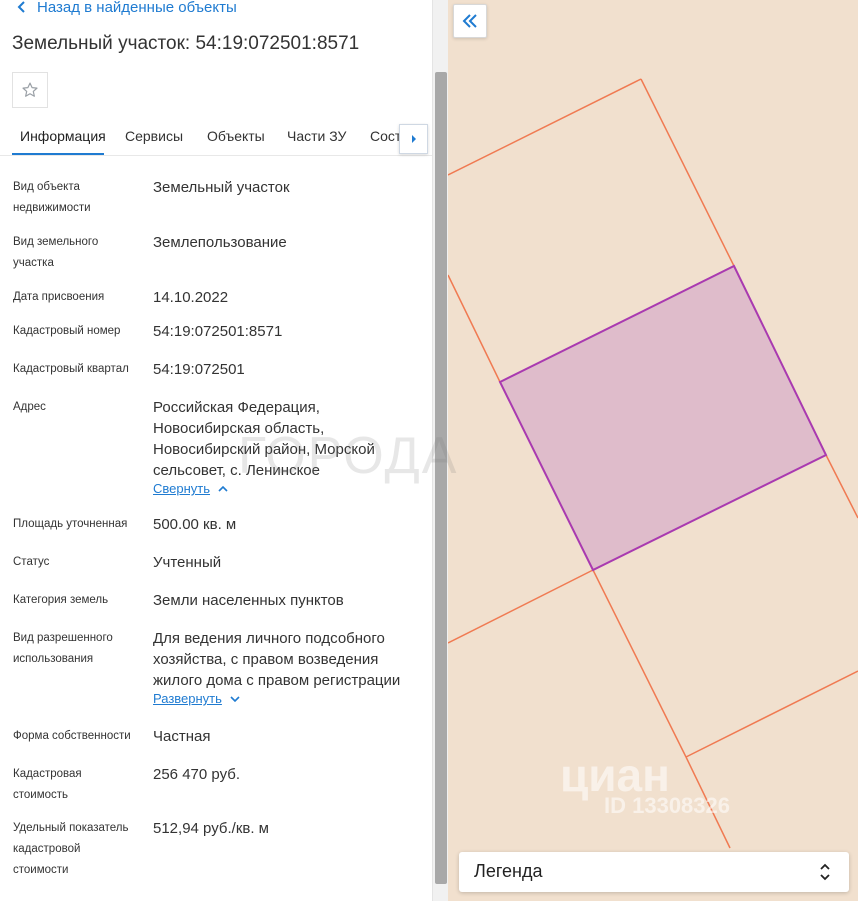  What do you see at coordinates (316, 136) in the screenshot?
I see `tab-parts: Части ЗУ` at bounding box center [316, 136].